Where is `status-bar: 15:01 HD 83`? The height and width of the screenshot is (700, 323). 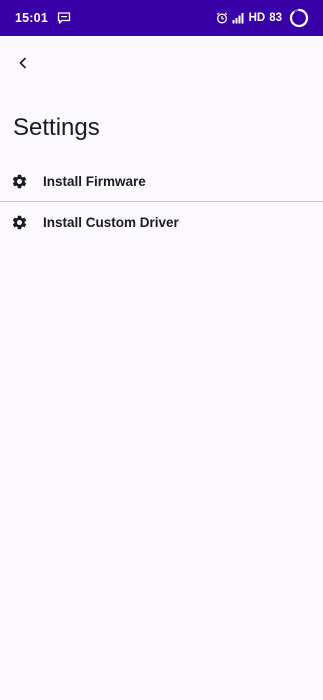
status-bar: 15:01 HD 83 is located at coordinates (161, 18).